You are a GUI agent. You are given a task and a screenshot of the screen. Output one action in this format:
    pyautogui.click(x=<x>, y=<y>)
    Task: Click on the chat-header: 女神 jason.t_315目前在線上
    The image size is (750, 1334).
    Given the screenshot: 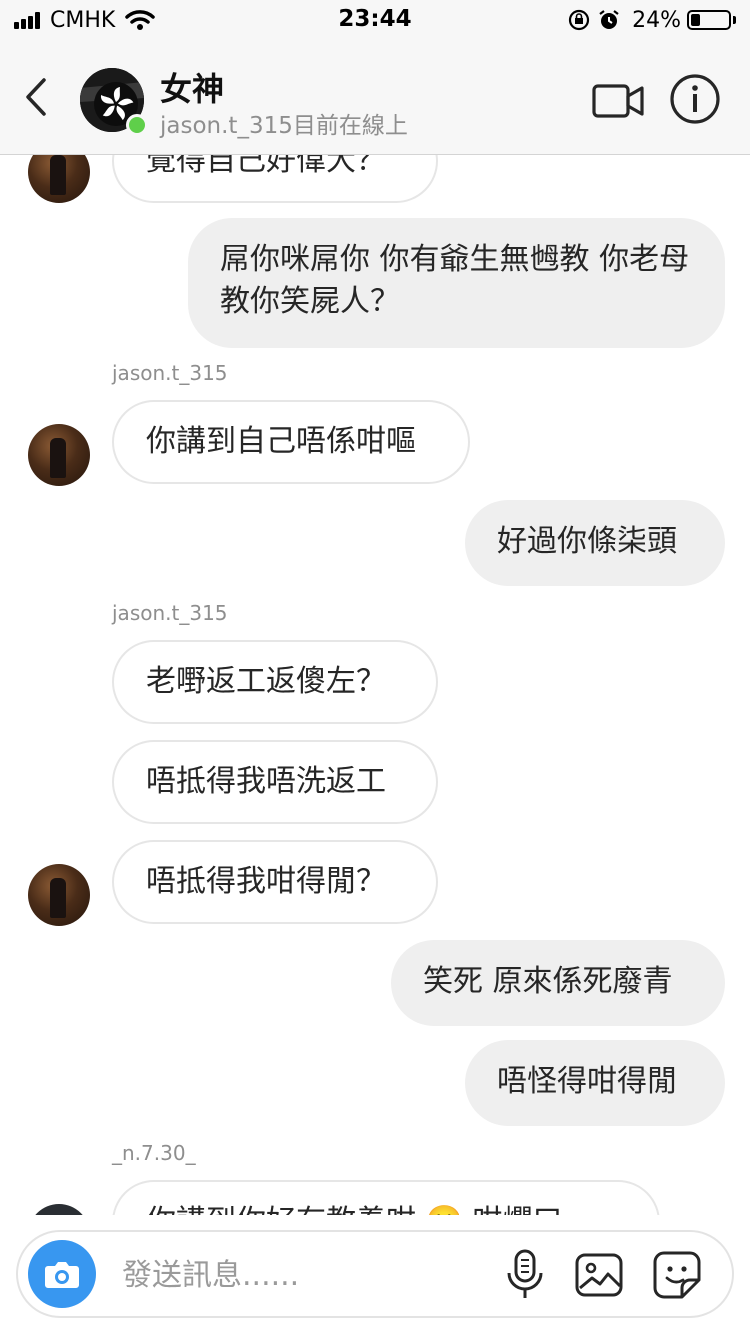 What is the action you would take?
    pyautogui.click(x=375, y=97)
    